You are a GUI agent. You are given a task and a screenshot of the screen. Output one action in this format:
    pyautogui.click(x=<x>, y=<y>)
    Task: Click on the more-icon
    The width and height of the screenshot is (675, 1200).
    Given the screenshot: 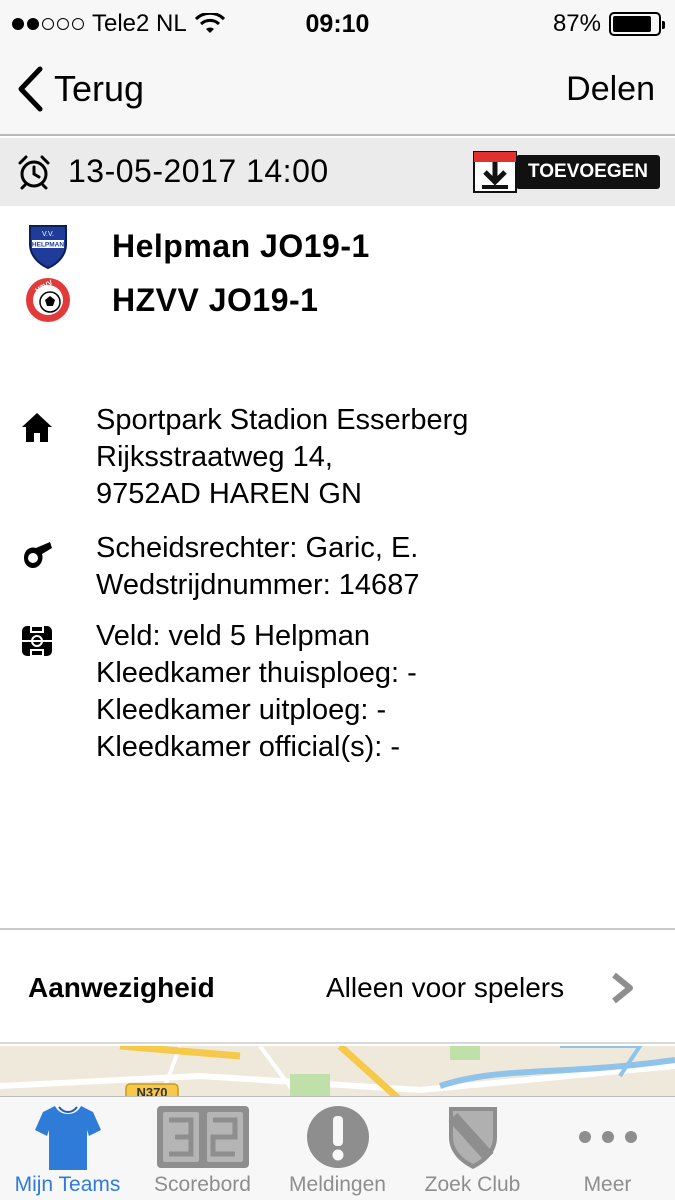 What is the action you would take?
    pyautogui.click(x=607, y=1137)
    